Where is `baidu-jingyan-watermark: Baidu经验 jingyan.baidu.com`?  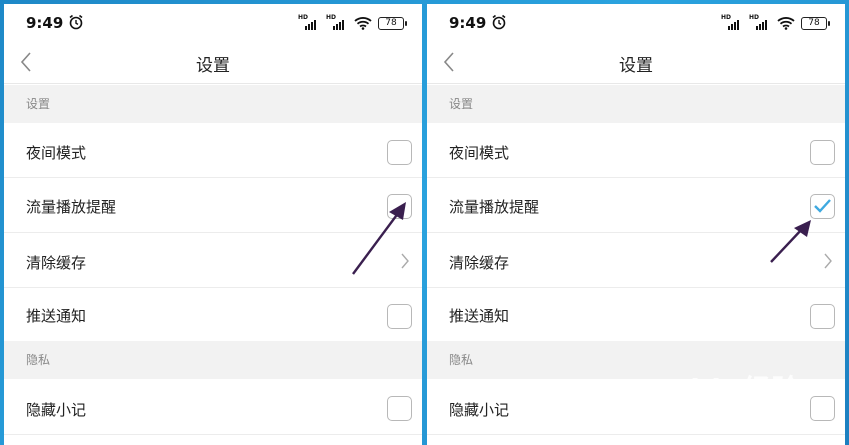 baidu-jingyan-watermark: Baidu经验 jingyan.baidu.com is located at coordinates (738, 398).